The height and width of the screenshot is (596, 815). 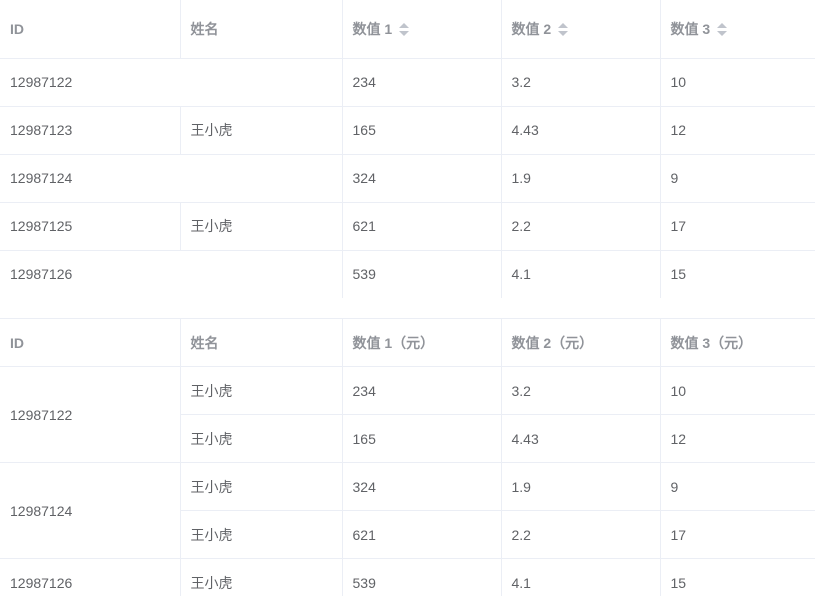 I want to click on column-header-value3: 数值 3（元）, so click(x=737, y=342).